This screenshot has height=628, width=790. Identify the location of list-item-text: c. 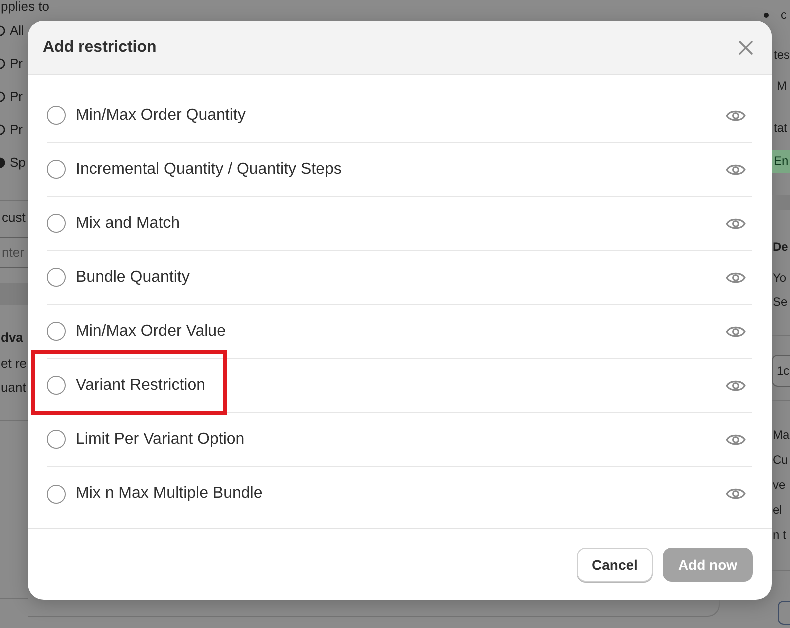
(784, 15).